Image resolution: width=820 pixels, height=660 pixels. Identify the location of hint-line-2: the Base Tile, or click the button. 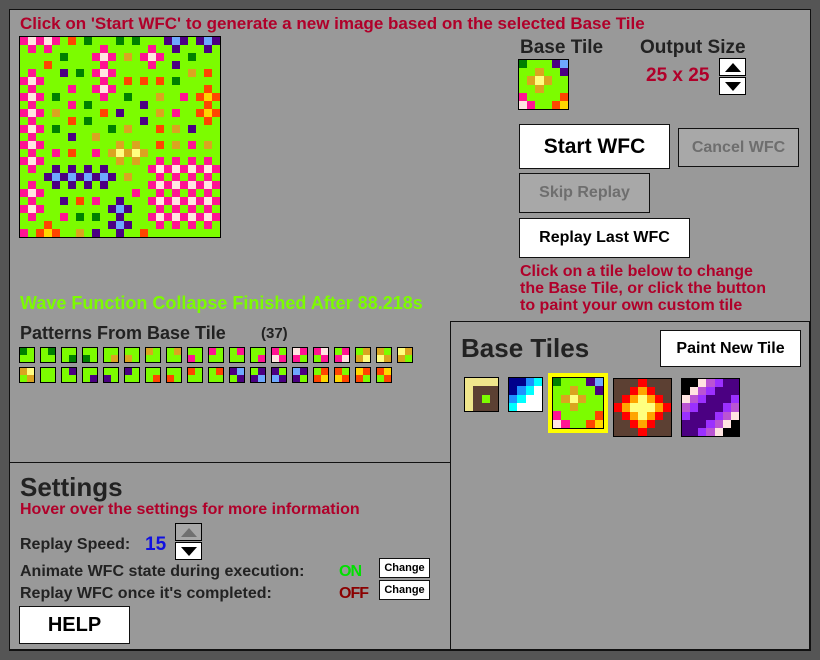
(643, 288).